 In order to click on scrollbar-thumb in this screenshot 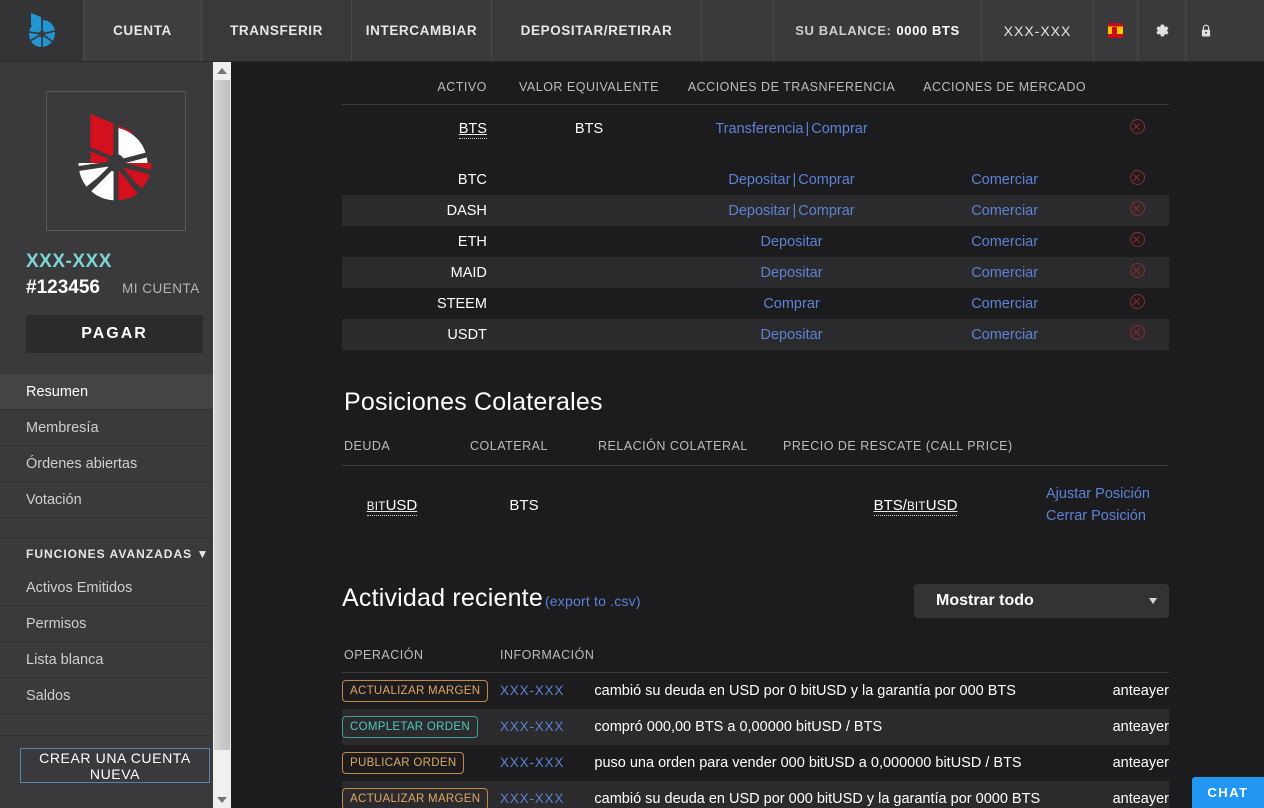, I will do `click(222, 415)`.